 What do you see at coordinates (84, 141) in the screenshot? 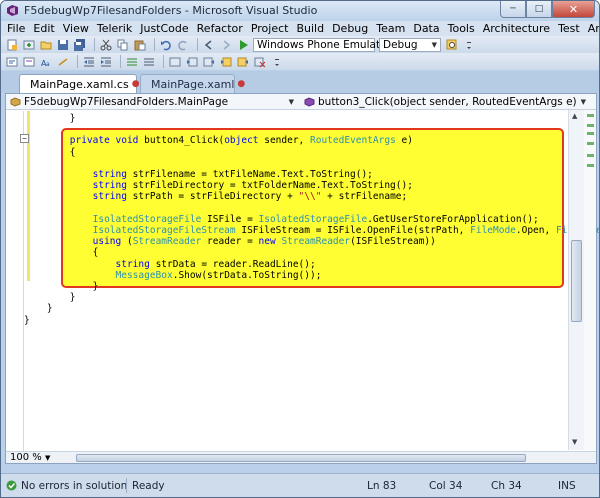
I see `code-token: private void` at bounding box center [84, 141].